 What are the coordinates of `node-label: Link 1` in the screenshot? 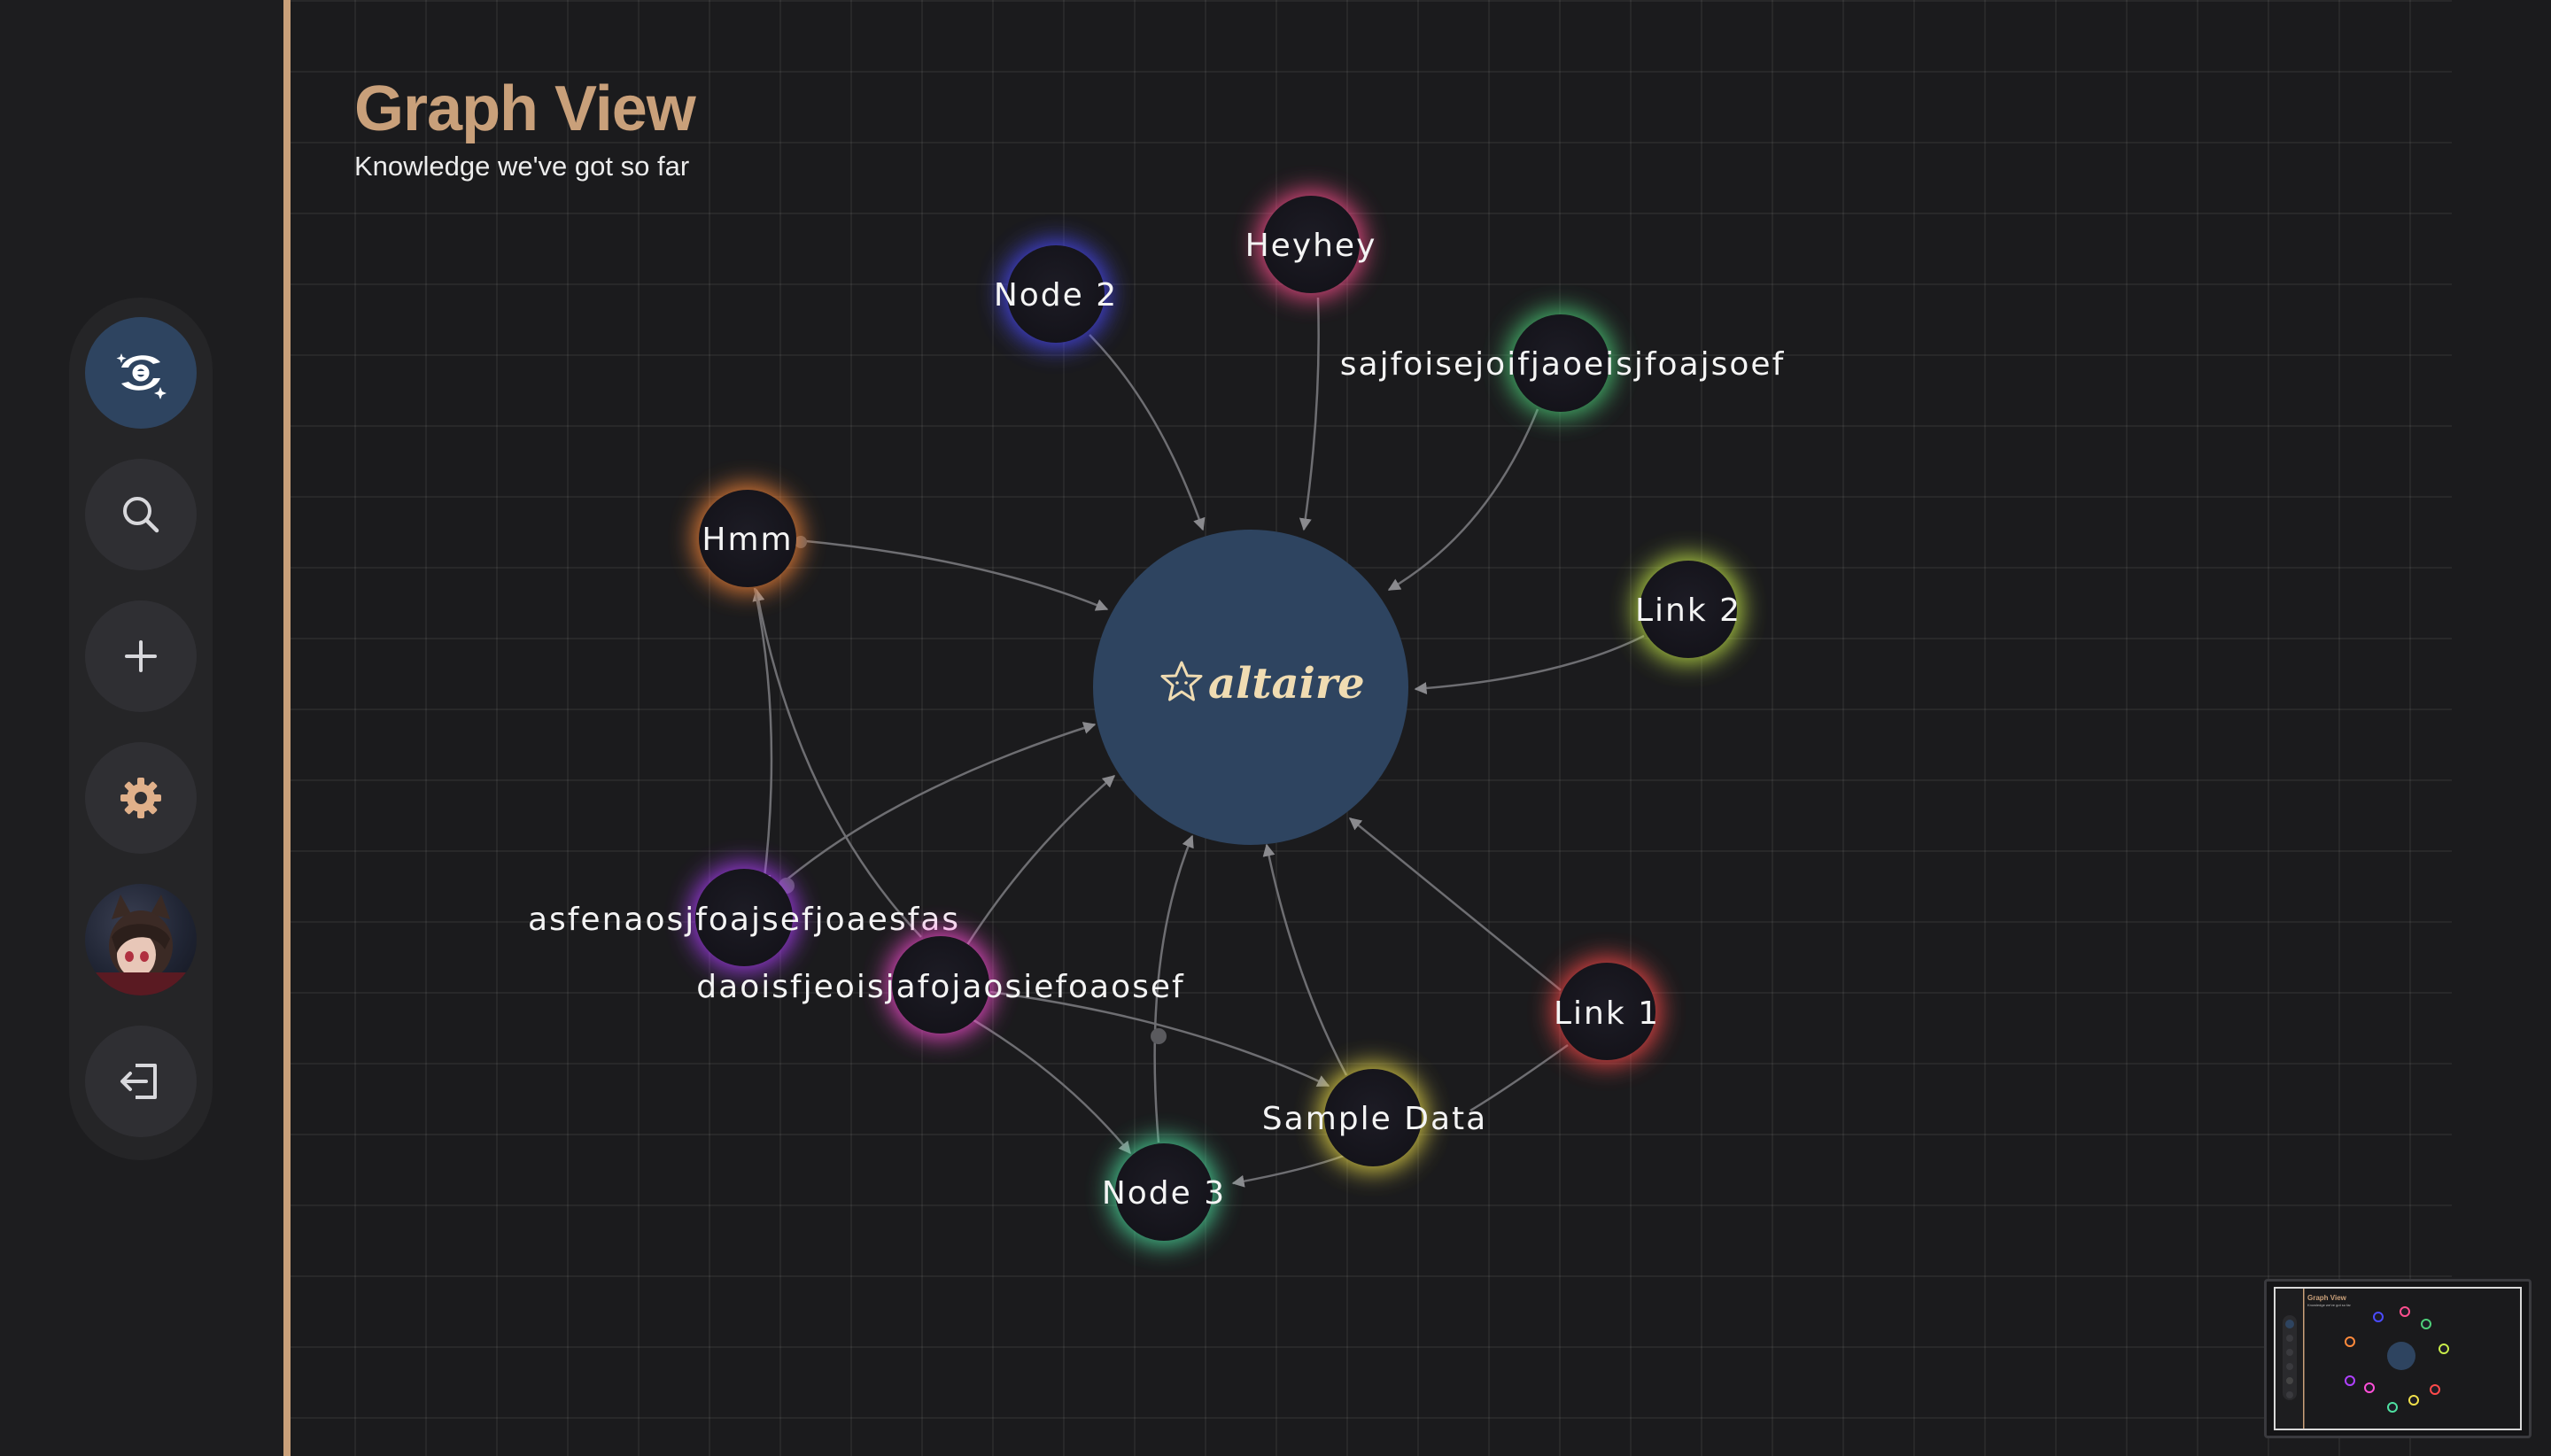 It's located at (1607, 1013).